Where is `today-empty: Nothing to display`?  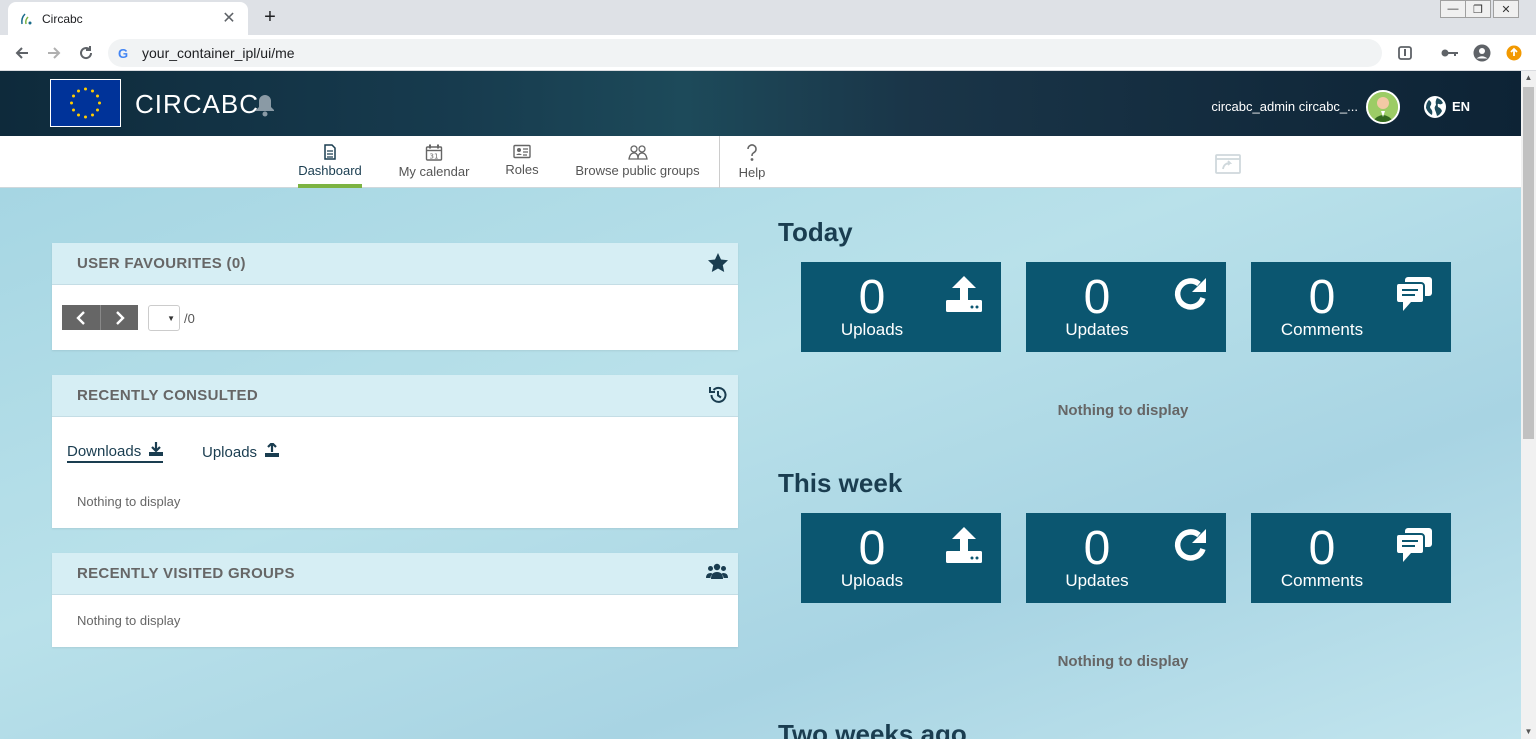 today-empty: Nothing to display is located at coordinates (1123, 410).